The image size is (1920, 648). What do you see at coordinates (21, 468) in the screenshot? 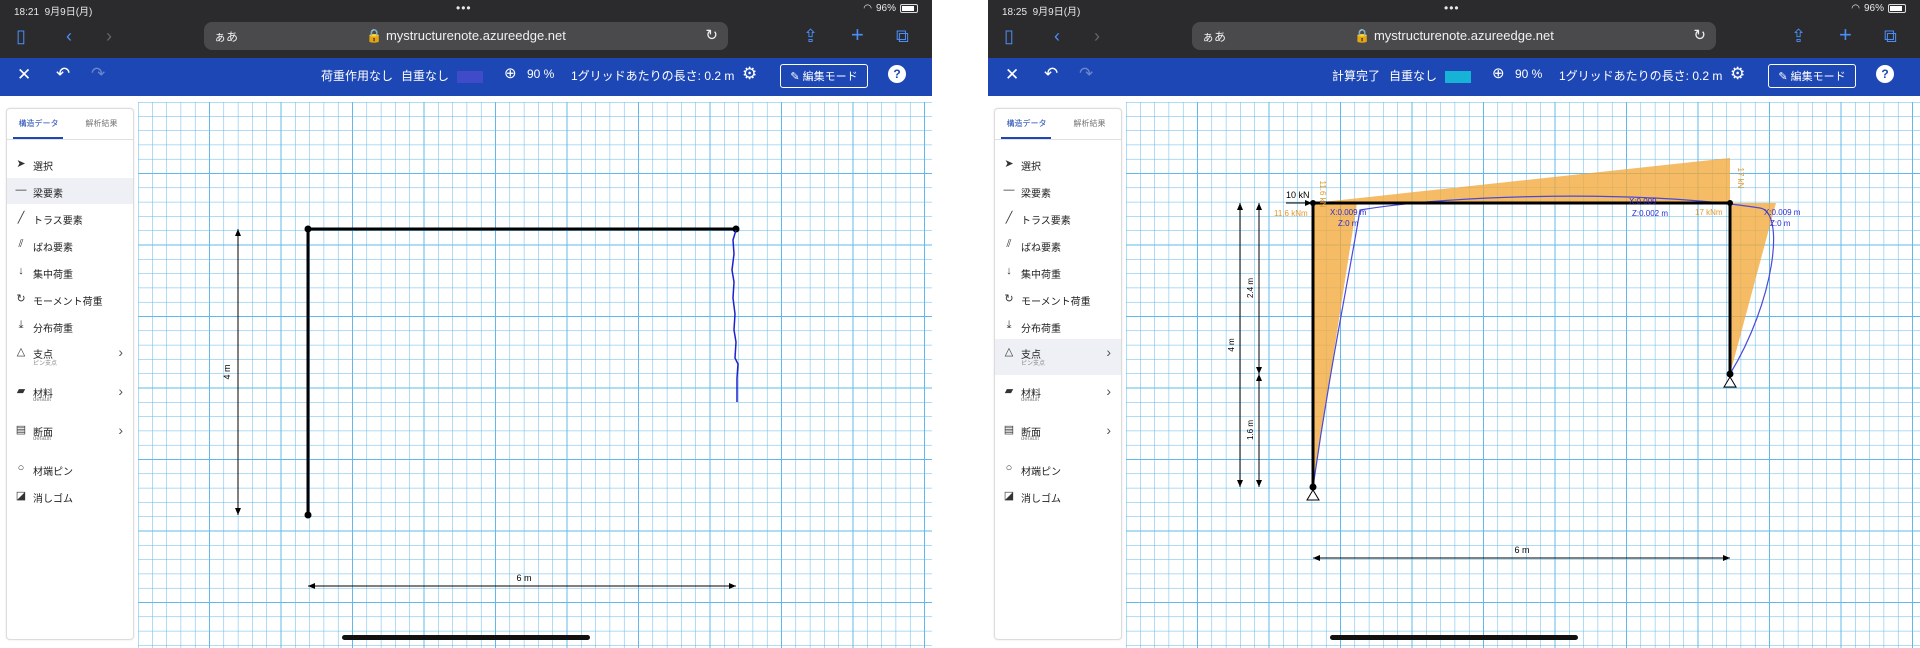
I see `end-pin-icon: ○` at bounding box center [21, 468].